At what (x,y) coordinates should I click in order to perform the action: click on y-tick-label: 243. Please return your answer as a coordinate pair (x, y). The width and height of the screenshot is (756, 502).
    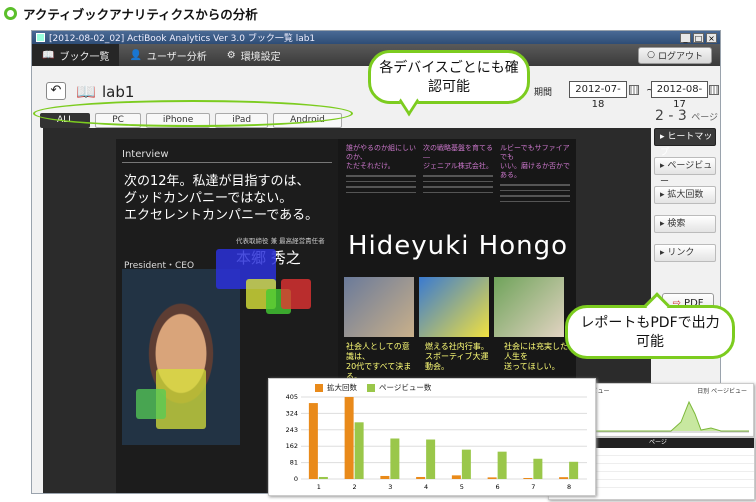
    Looking at the image, I should click on (292, 430).